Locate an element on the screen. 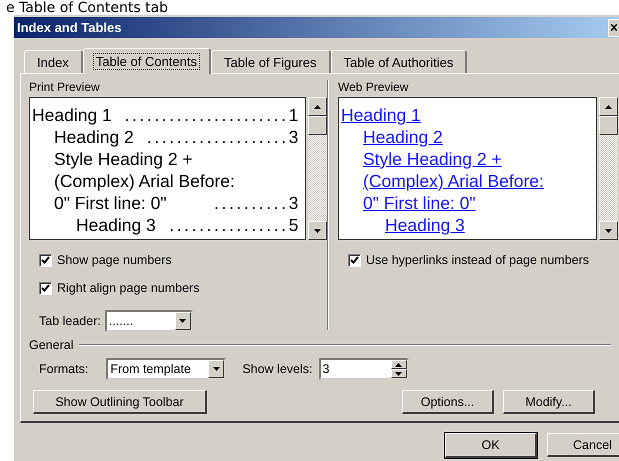 This screenshot has height=461, width=619. show-levels-label: Show levels: is located at coordinates (277, 369).